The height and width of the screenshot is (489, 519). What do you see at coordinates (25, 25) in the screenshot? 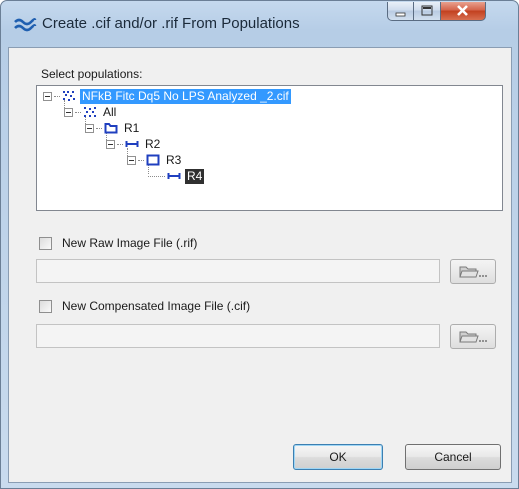
I see `app-wave-icon` at bounding box center [25, 25].